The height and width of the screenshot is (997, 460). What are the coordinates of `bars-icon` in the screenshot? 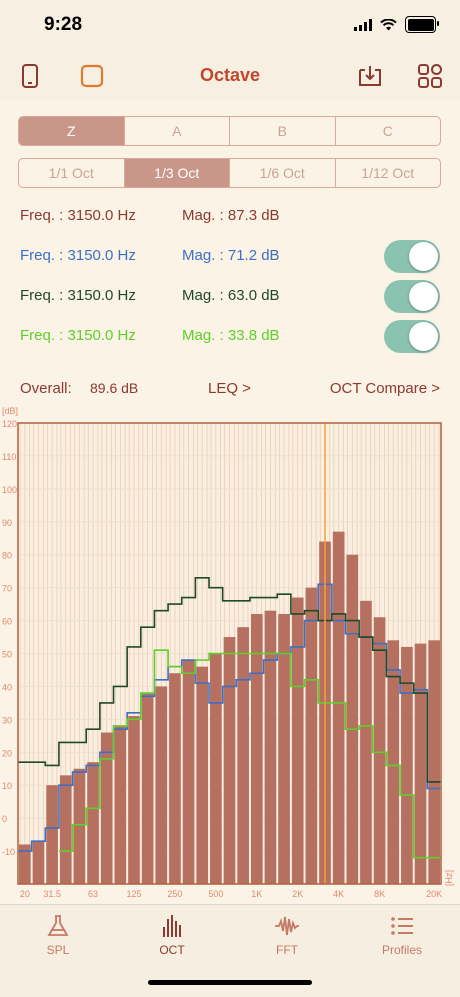 It's located at (172, 926).